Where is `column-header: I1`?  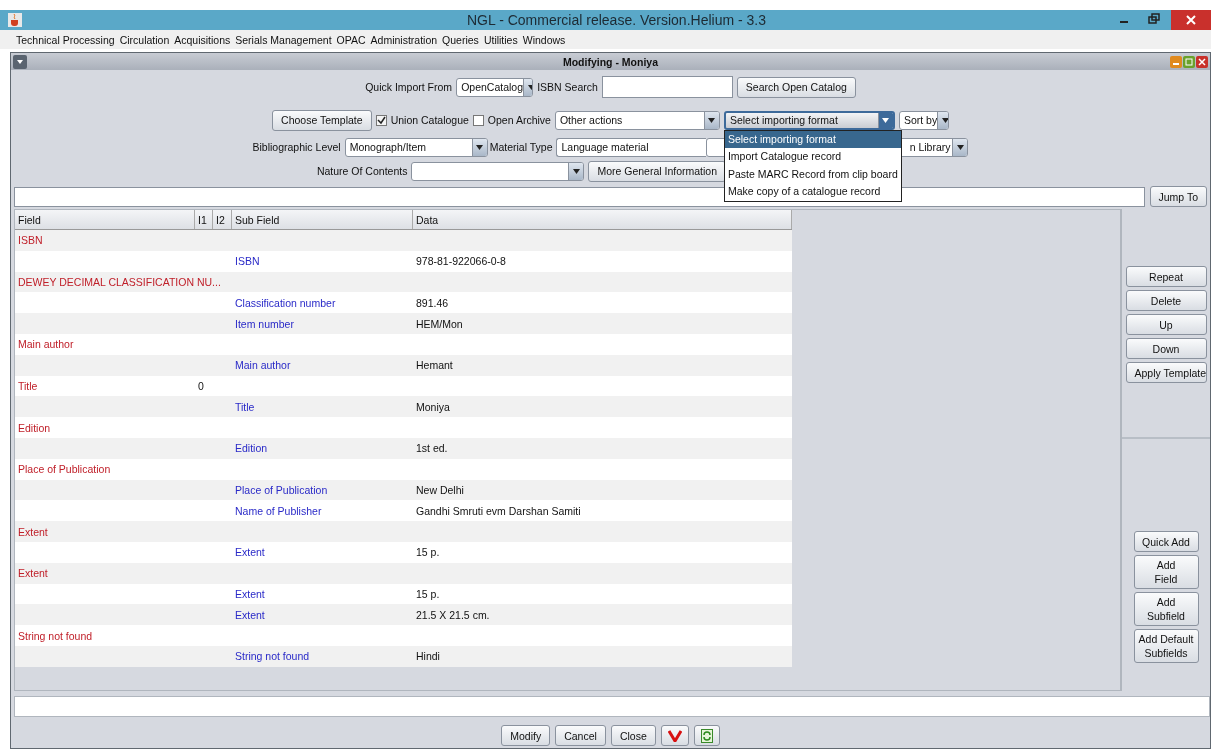
column-header: I1 is located at coordinates (204, 219).